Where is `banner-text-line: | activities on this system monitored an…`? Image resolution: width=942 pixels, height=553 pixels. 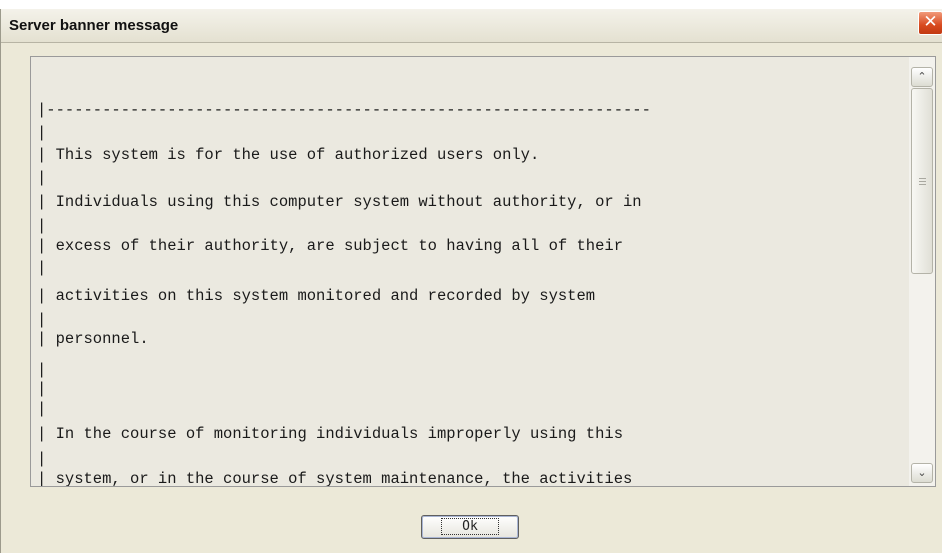 banner-text-line: | activities on this system monitored an… is located at coordinates (316, 296).